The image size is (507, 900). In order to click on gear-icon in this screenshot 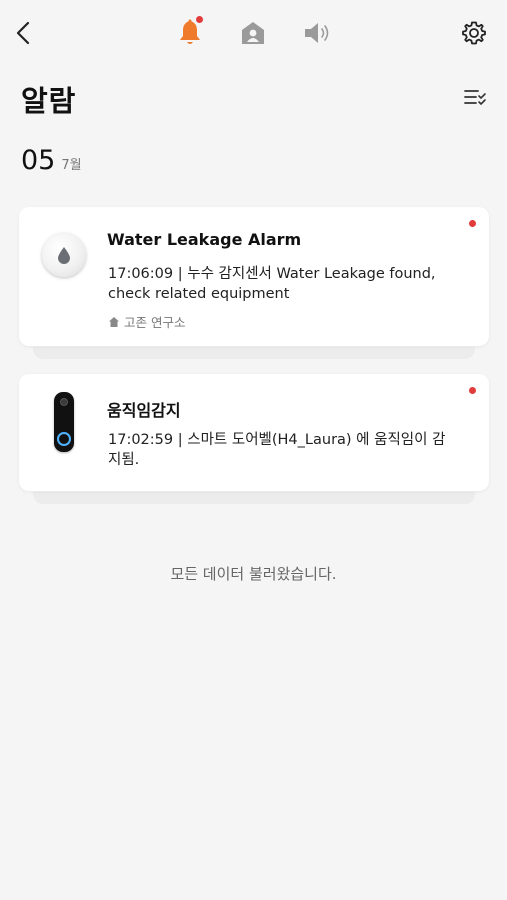, I will do `click(474, 33)`.